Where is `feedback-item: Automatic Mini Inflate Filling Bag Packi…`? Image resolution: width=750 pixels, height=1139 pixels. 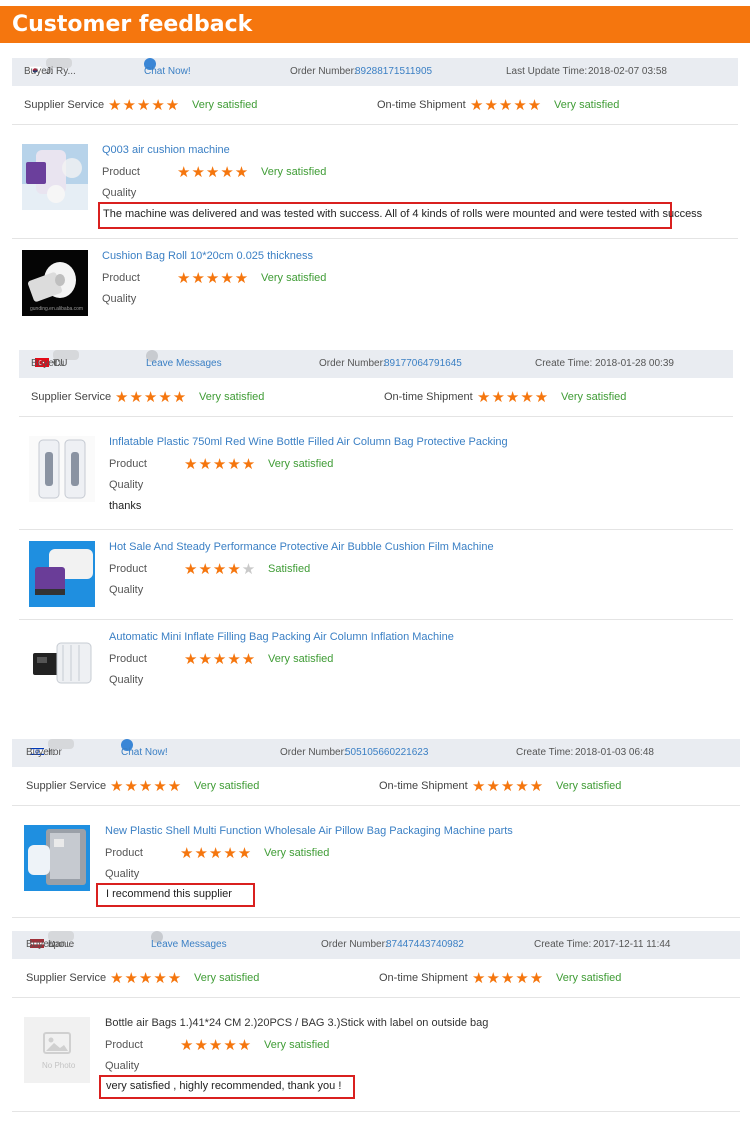 feedback-item: Automatic Mini Inflate Filling Bag Packi… is located at coordinates (376, 658).